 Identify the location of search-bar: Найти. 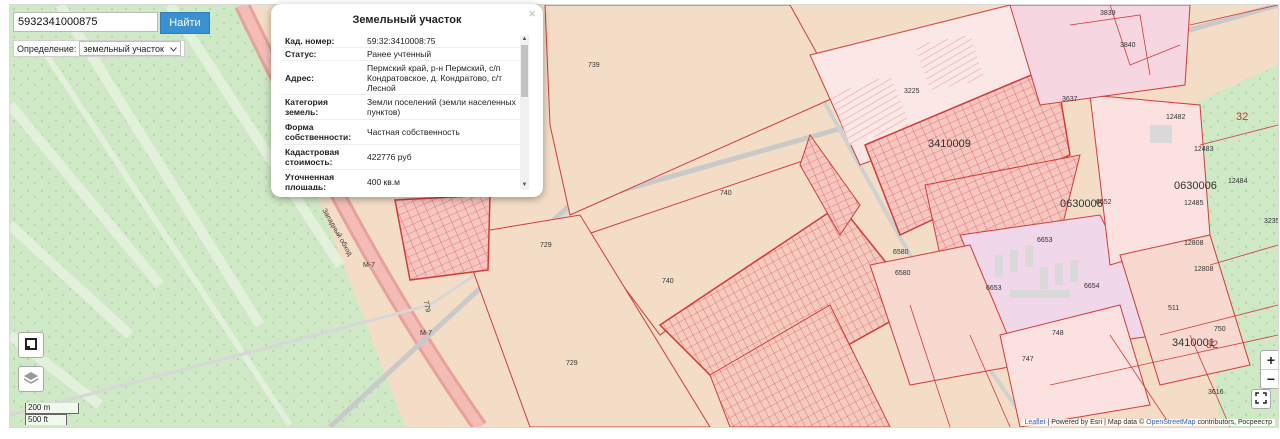
(111, 23).